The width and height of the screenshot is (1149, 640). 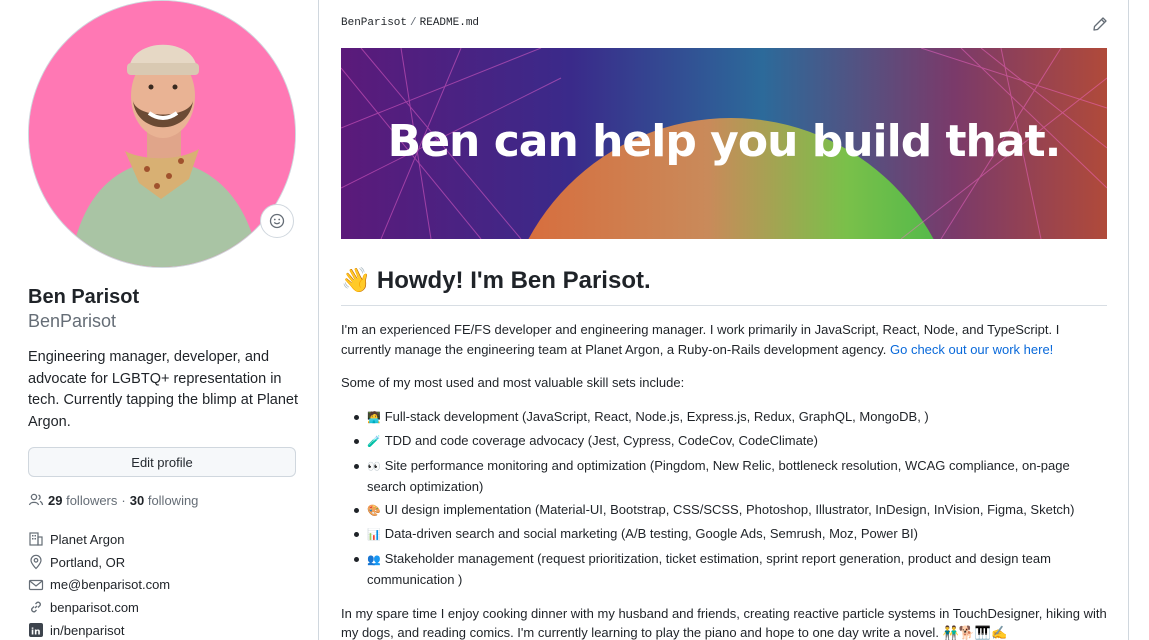 I want to click on set-status-button, so click(x=277, y=221).